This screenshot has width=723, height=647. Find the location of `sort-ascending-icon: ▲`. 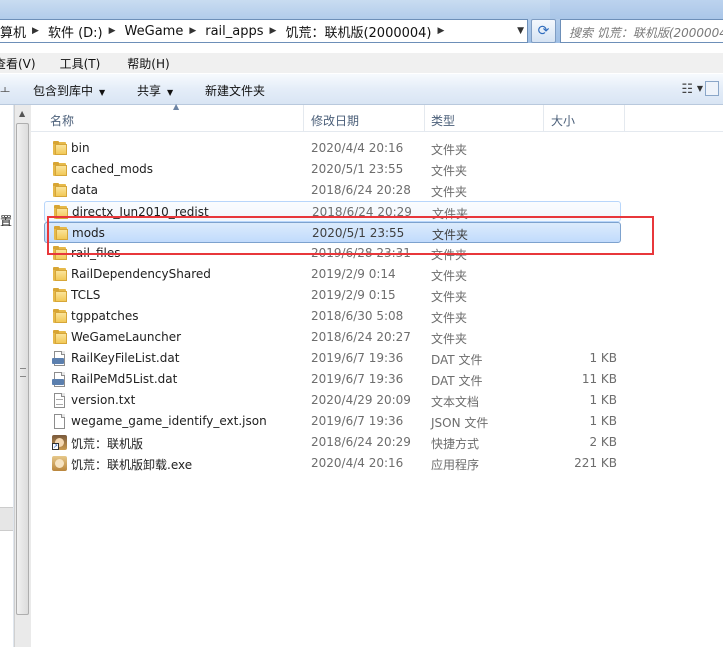

sort-ascending-icon: ▲ is located at coordinates (176, 106).